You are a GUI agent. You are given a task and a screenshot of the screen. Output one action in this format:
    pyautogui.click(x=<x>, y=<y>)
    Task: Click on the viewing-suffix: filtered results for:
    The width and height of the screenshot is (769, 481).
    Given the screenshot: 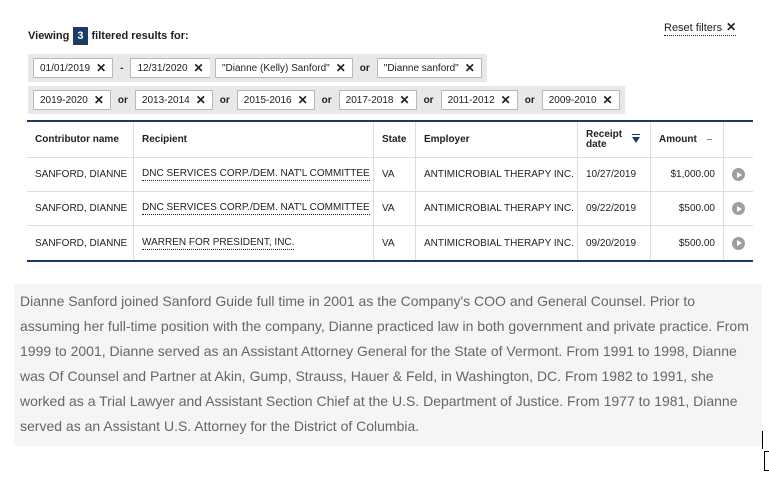 What is the action you would take?
    pyautogui.click(x=140, y=36)
    